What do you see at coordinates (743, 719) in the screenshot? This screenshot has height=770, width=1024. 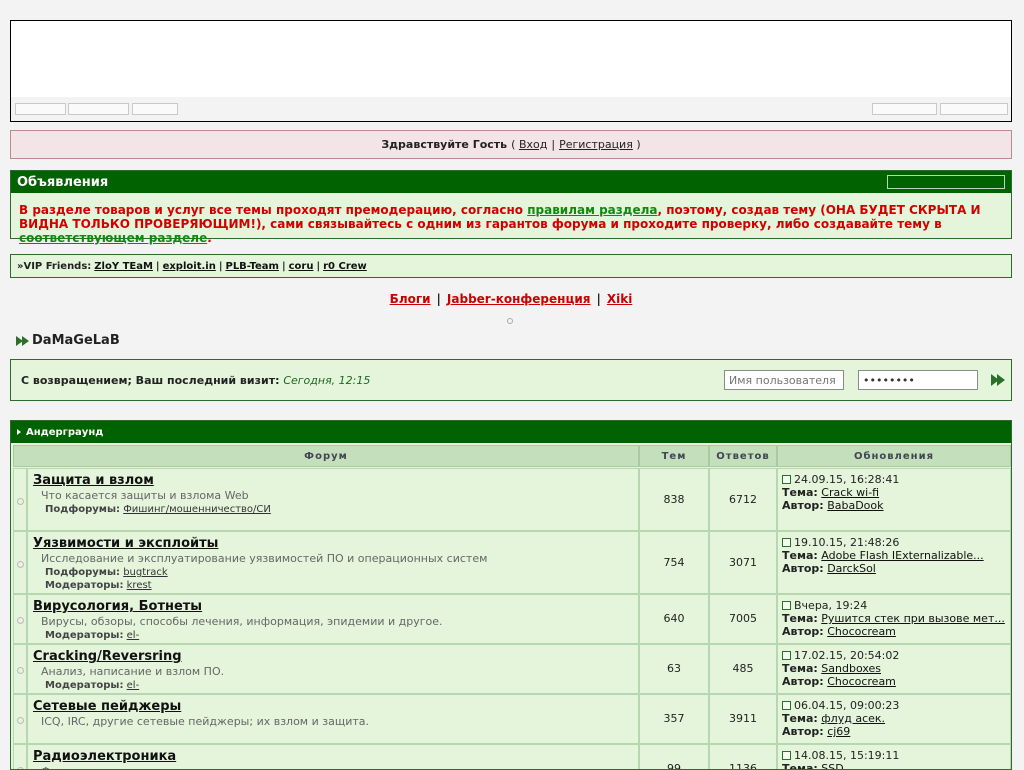 I see `replies-count-cell: 3911` at bounding box center [743, 719].